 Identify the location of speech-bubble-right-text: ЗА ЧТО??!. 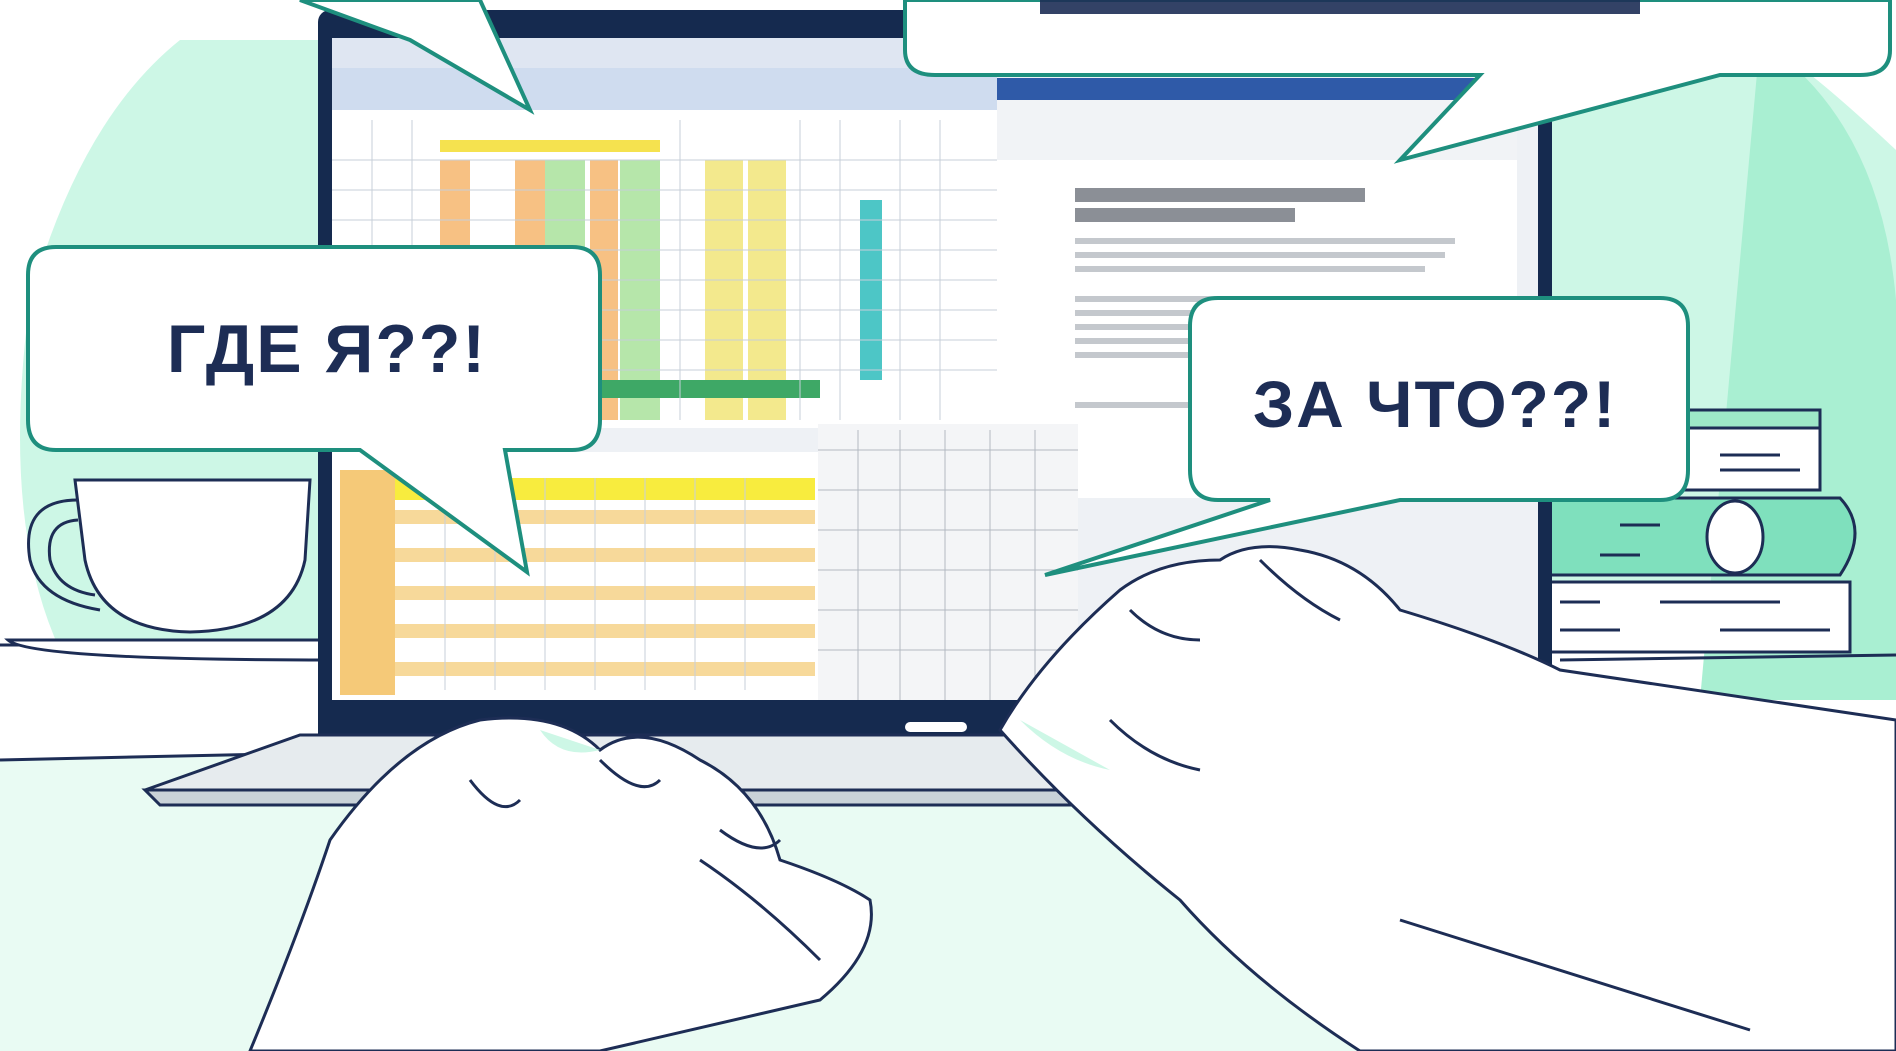
(1435, 404).